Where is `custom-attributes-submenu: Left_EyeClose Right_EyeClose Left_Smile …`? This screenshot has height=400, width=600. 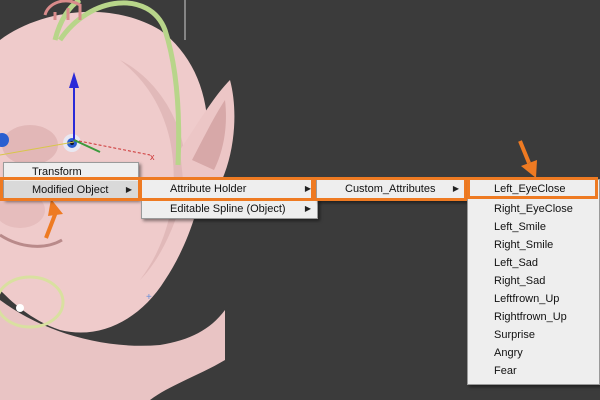
custom-attributes-submenu: Left_EyeClose Right_EyeClose Left_Smile … is located at coordinates (533, 282).